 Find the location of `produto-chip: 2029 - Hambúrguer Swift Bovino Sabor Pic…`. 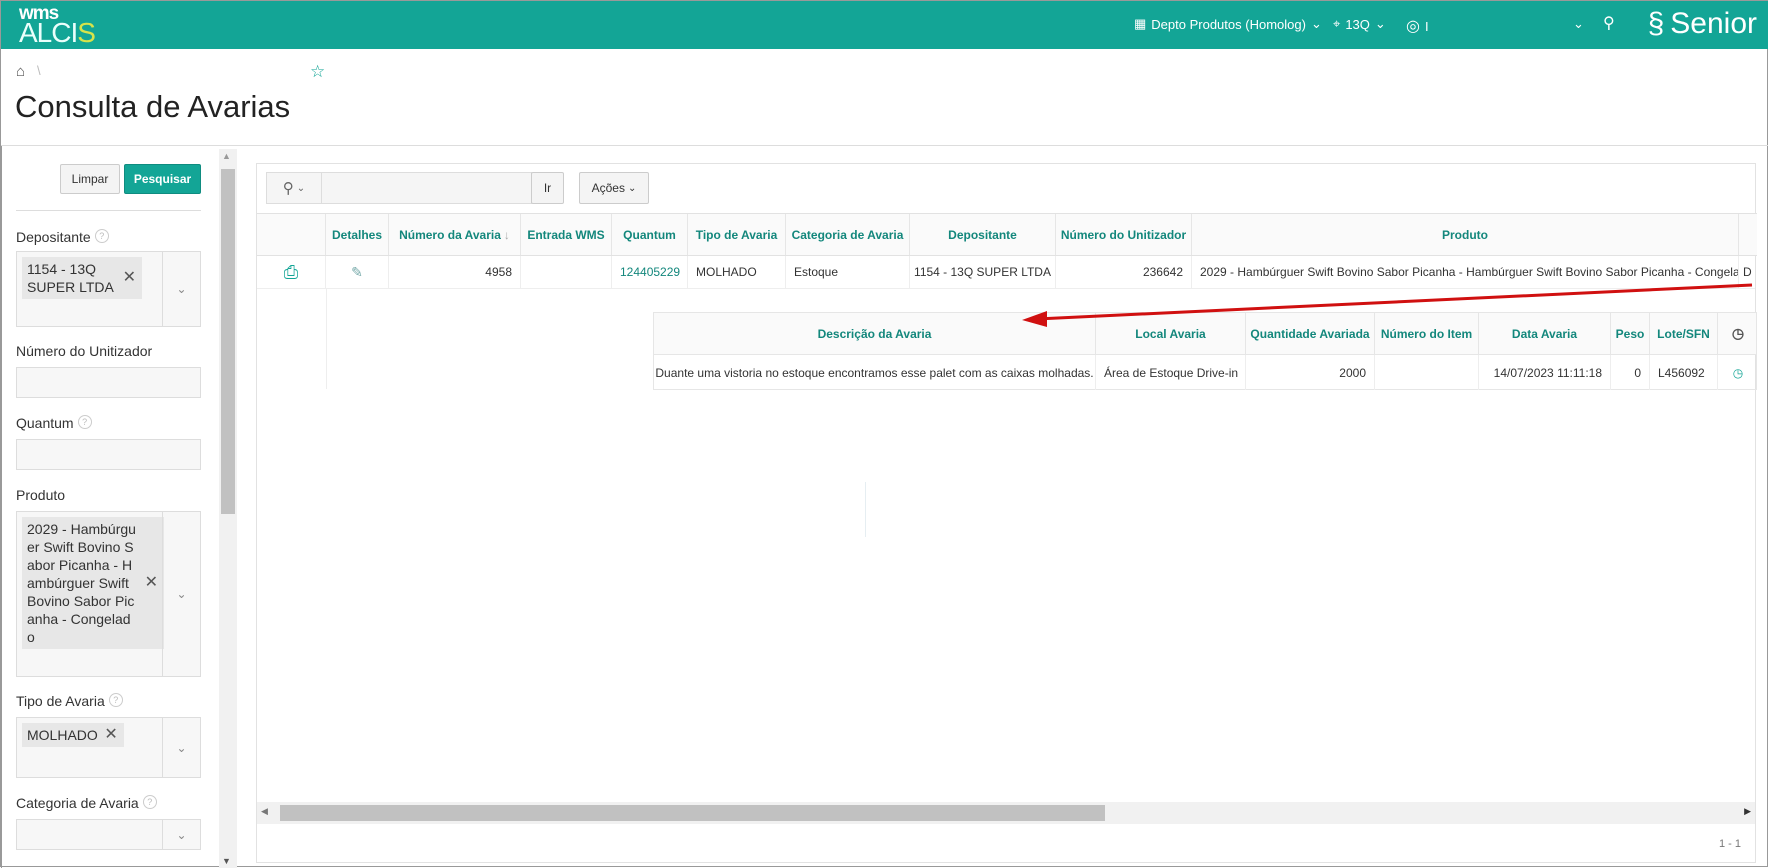

produto-chip: 2029 - Hambúrguer Swift Bovino Sabor Pic… is located at coordinates (93, 583).